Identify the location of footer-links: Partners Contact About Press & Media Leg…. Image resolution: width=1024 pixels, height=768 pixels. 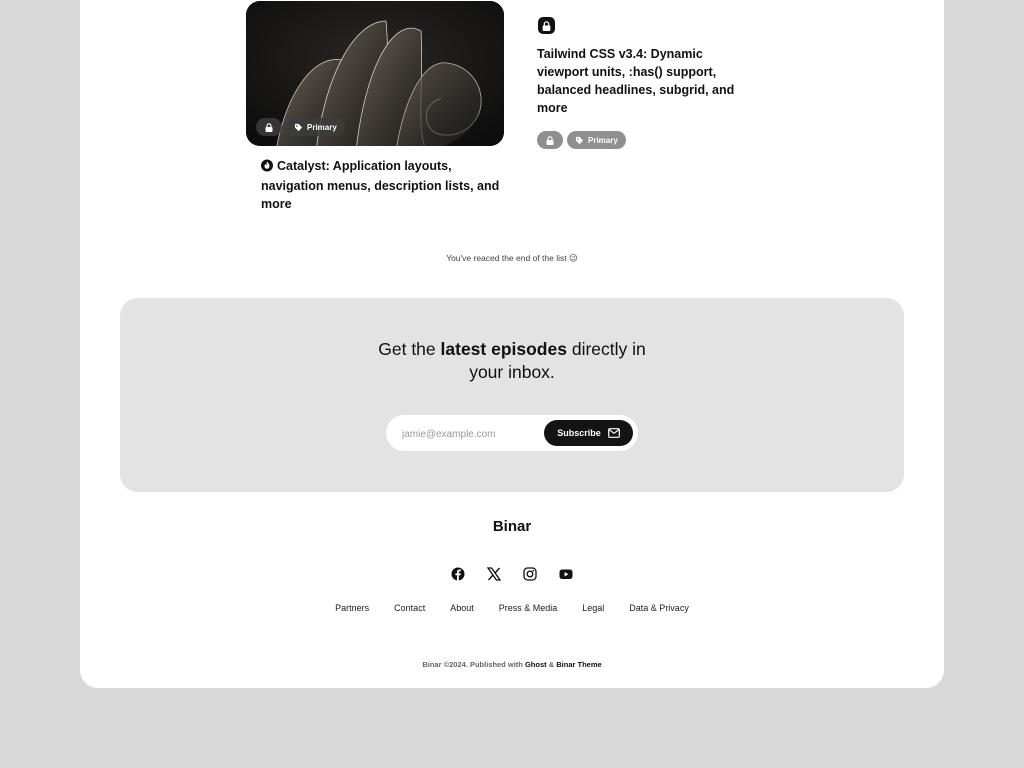
(512, 608).